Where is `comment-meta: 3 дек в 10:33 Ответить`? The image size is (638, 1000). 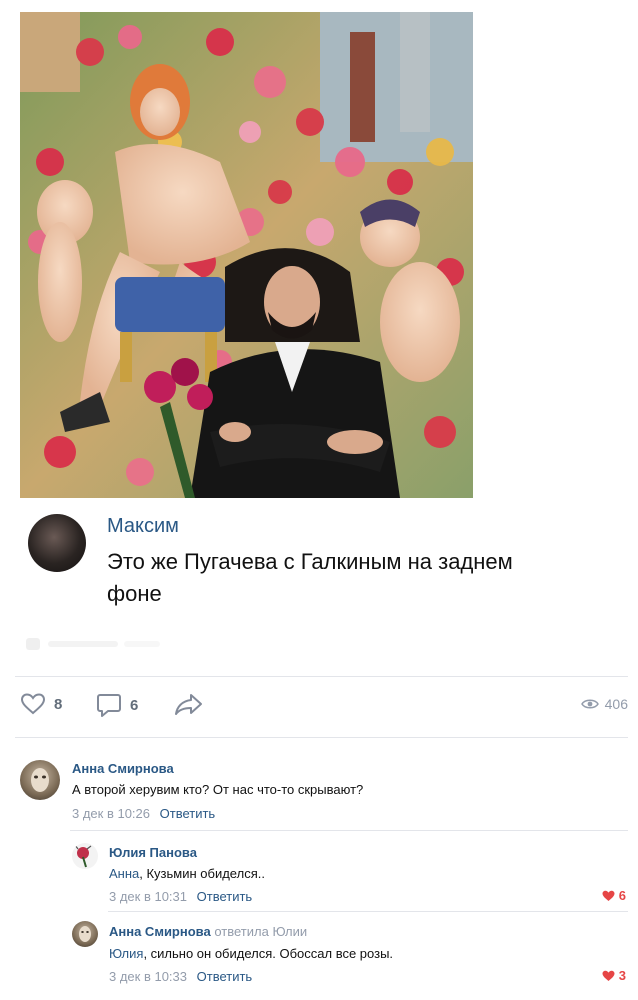 comment-meta: 3 дек в 10:33 Ответить is located at coordinates (180, 976).